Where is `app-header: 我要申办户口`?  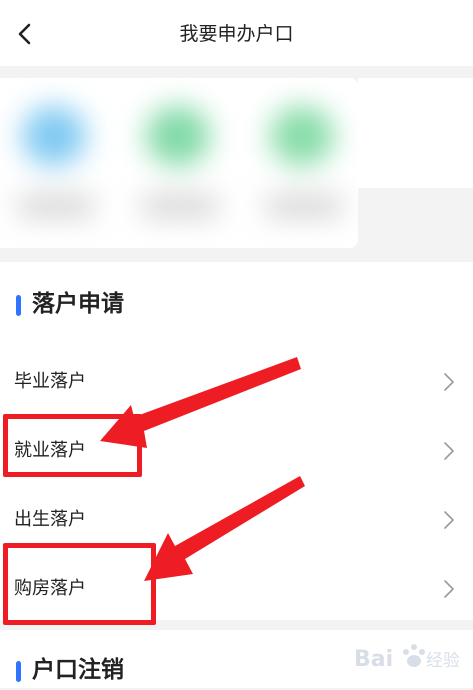 app-header: 我要申办户口 is located at coordinates (236, 33).